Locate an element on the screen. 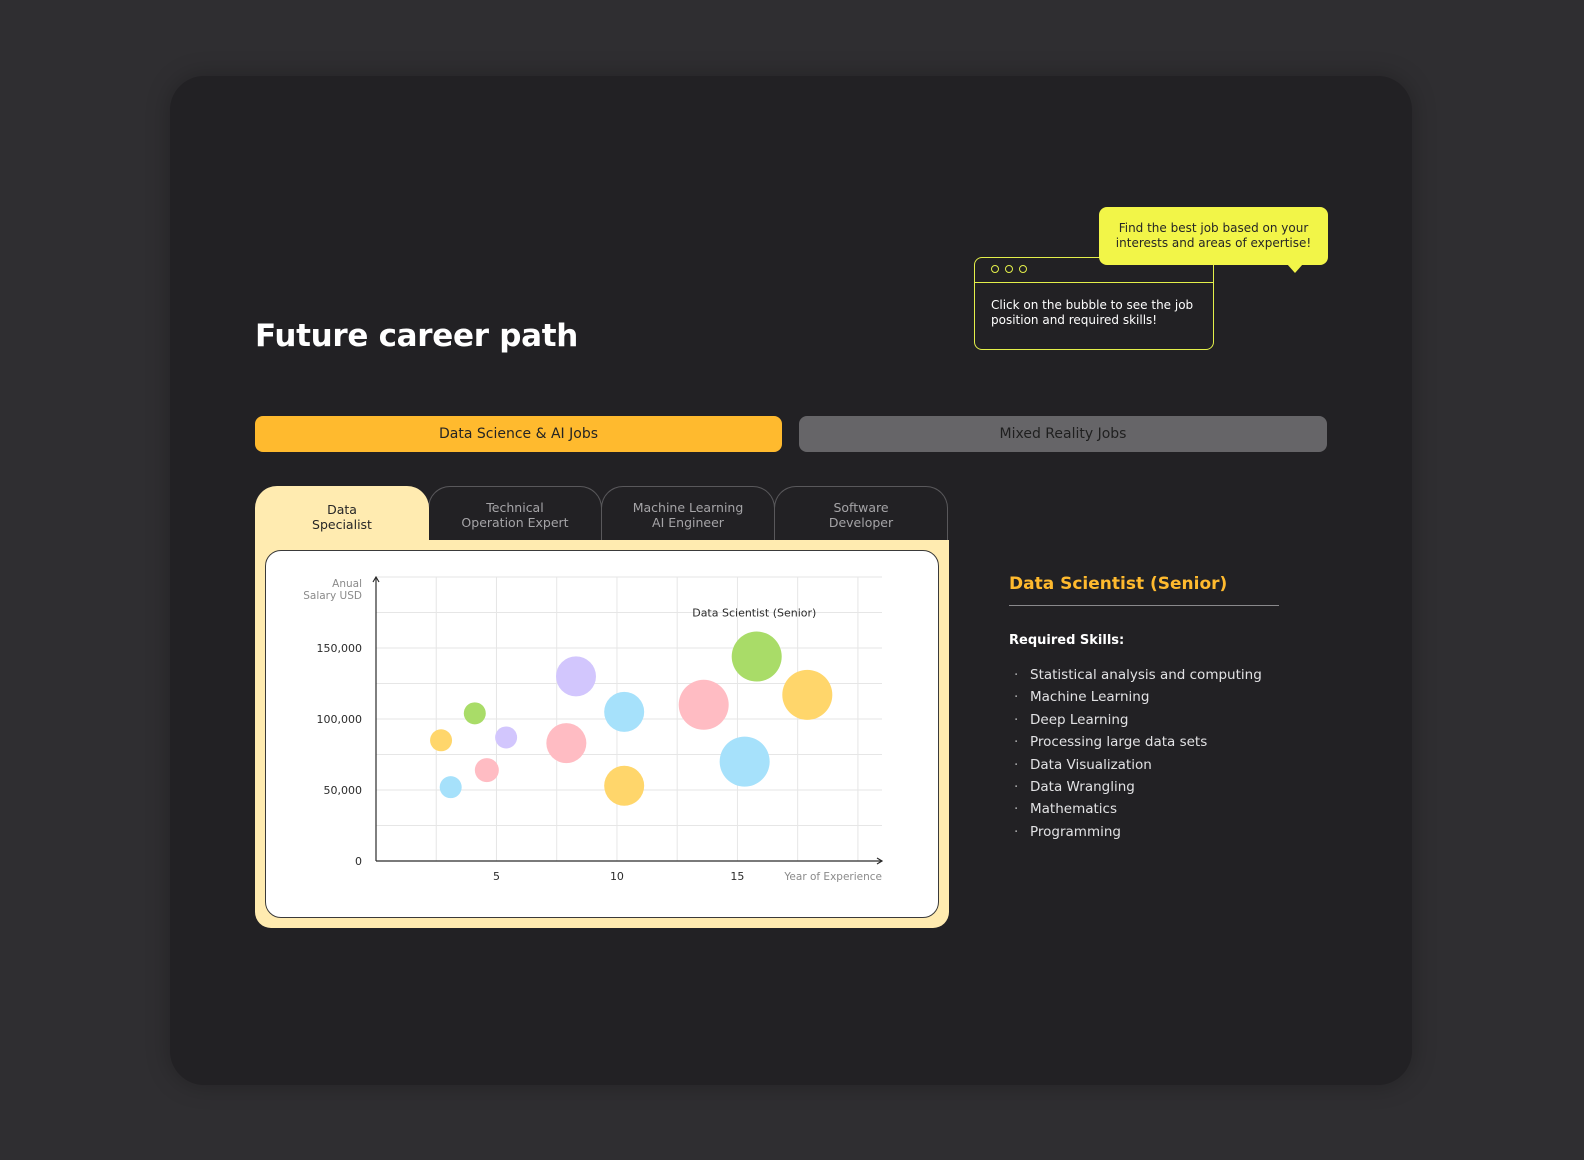 The image size is (1584, 1160). tab-technical-operation-expert: Technical Operation Expert is located at coordinates (515, 514).